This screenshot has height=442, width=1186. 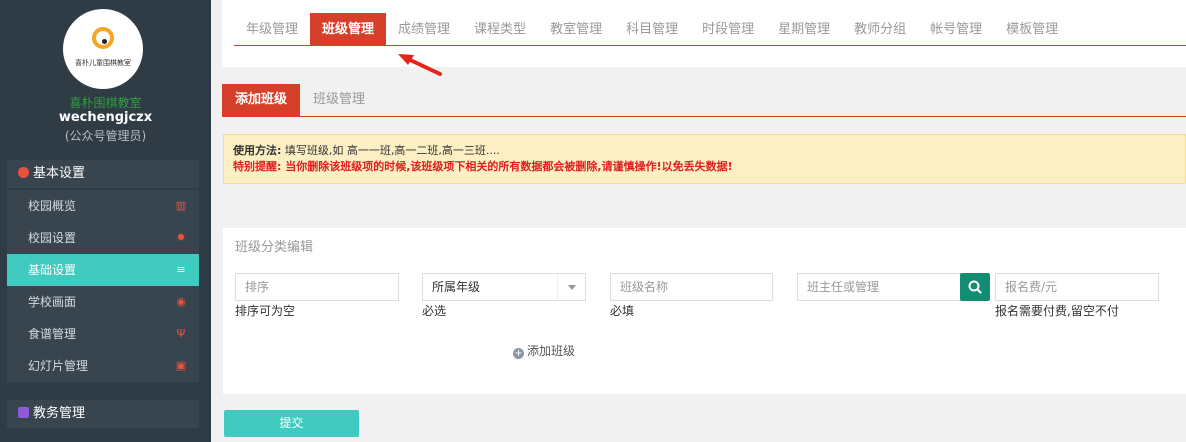 I want to click on grade-select: 所属年级, so click(x=504, y=287).